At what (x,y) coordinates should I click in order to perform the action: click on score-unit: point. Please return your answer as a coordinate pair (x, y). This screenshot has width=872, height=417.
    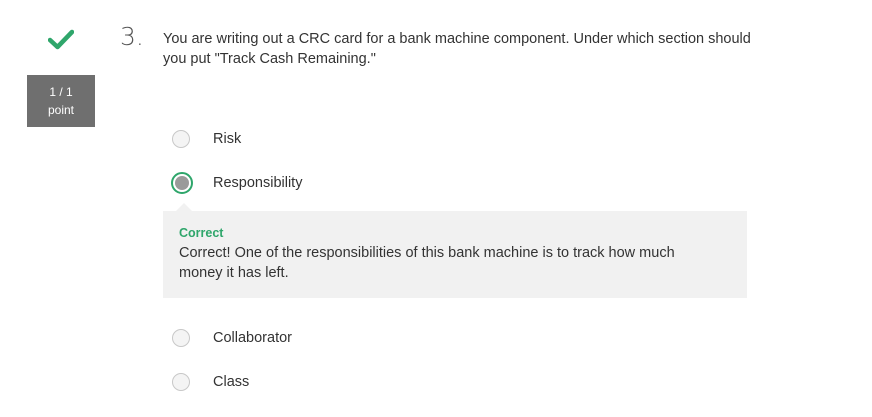
    Looking at the image, I should click on (61, 110).